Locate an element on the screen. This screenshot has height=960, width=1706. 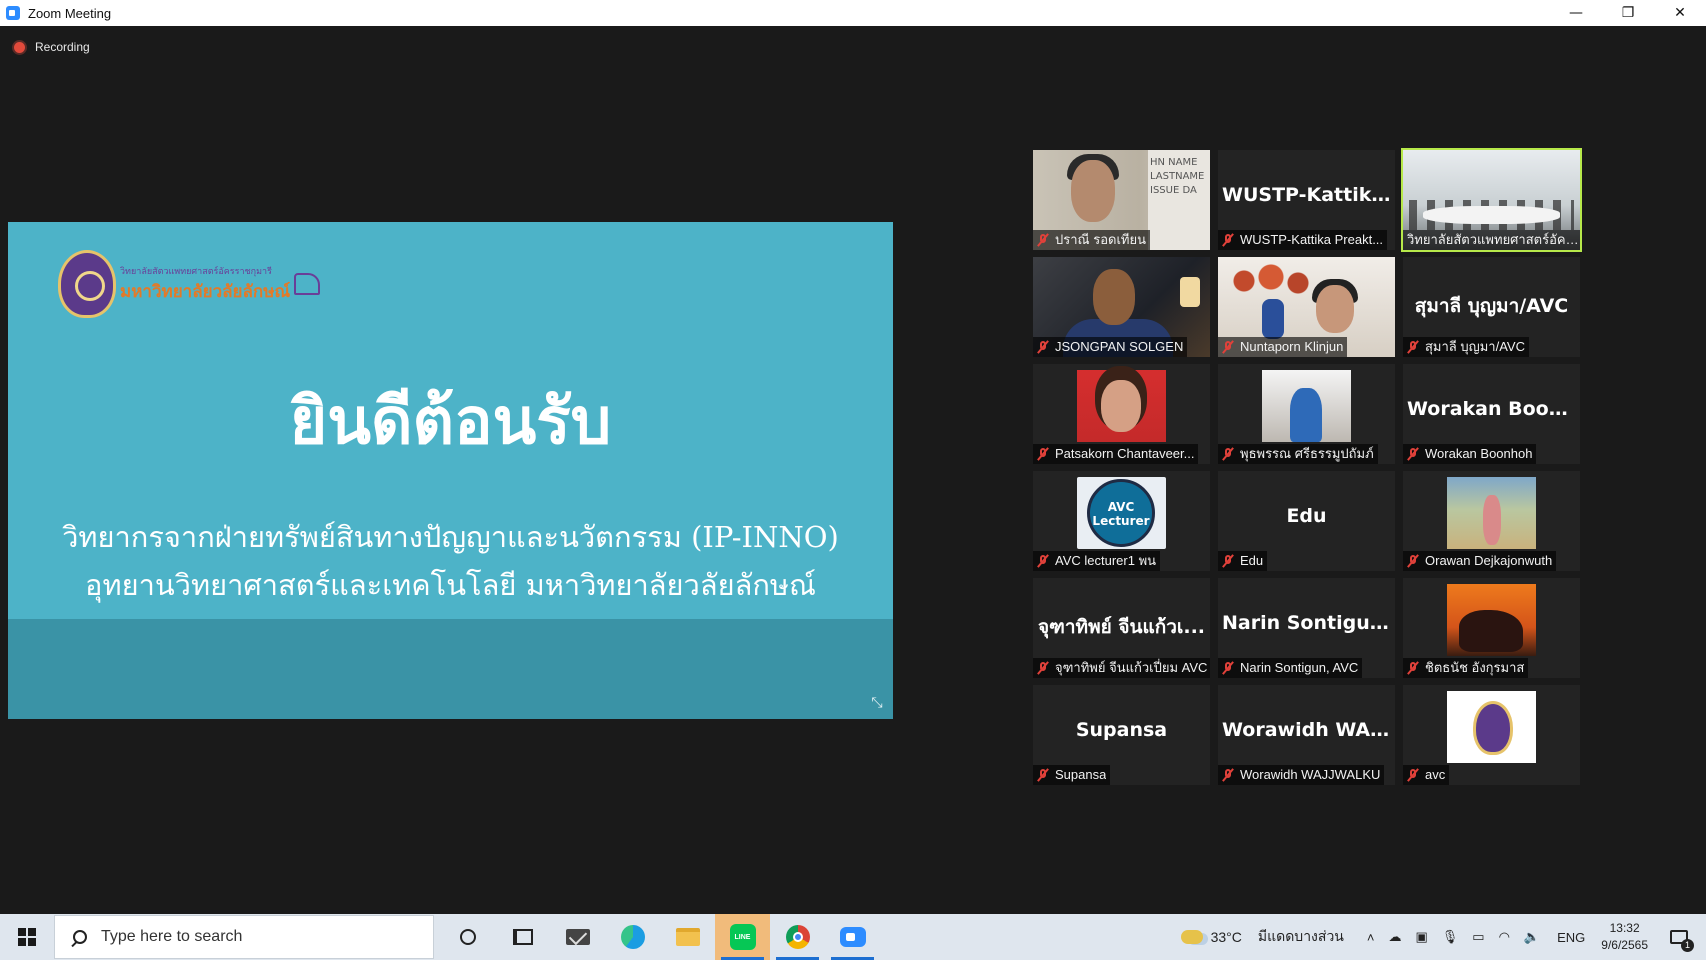
battery-icon: ▭ is located at coordinates (1478, 937).